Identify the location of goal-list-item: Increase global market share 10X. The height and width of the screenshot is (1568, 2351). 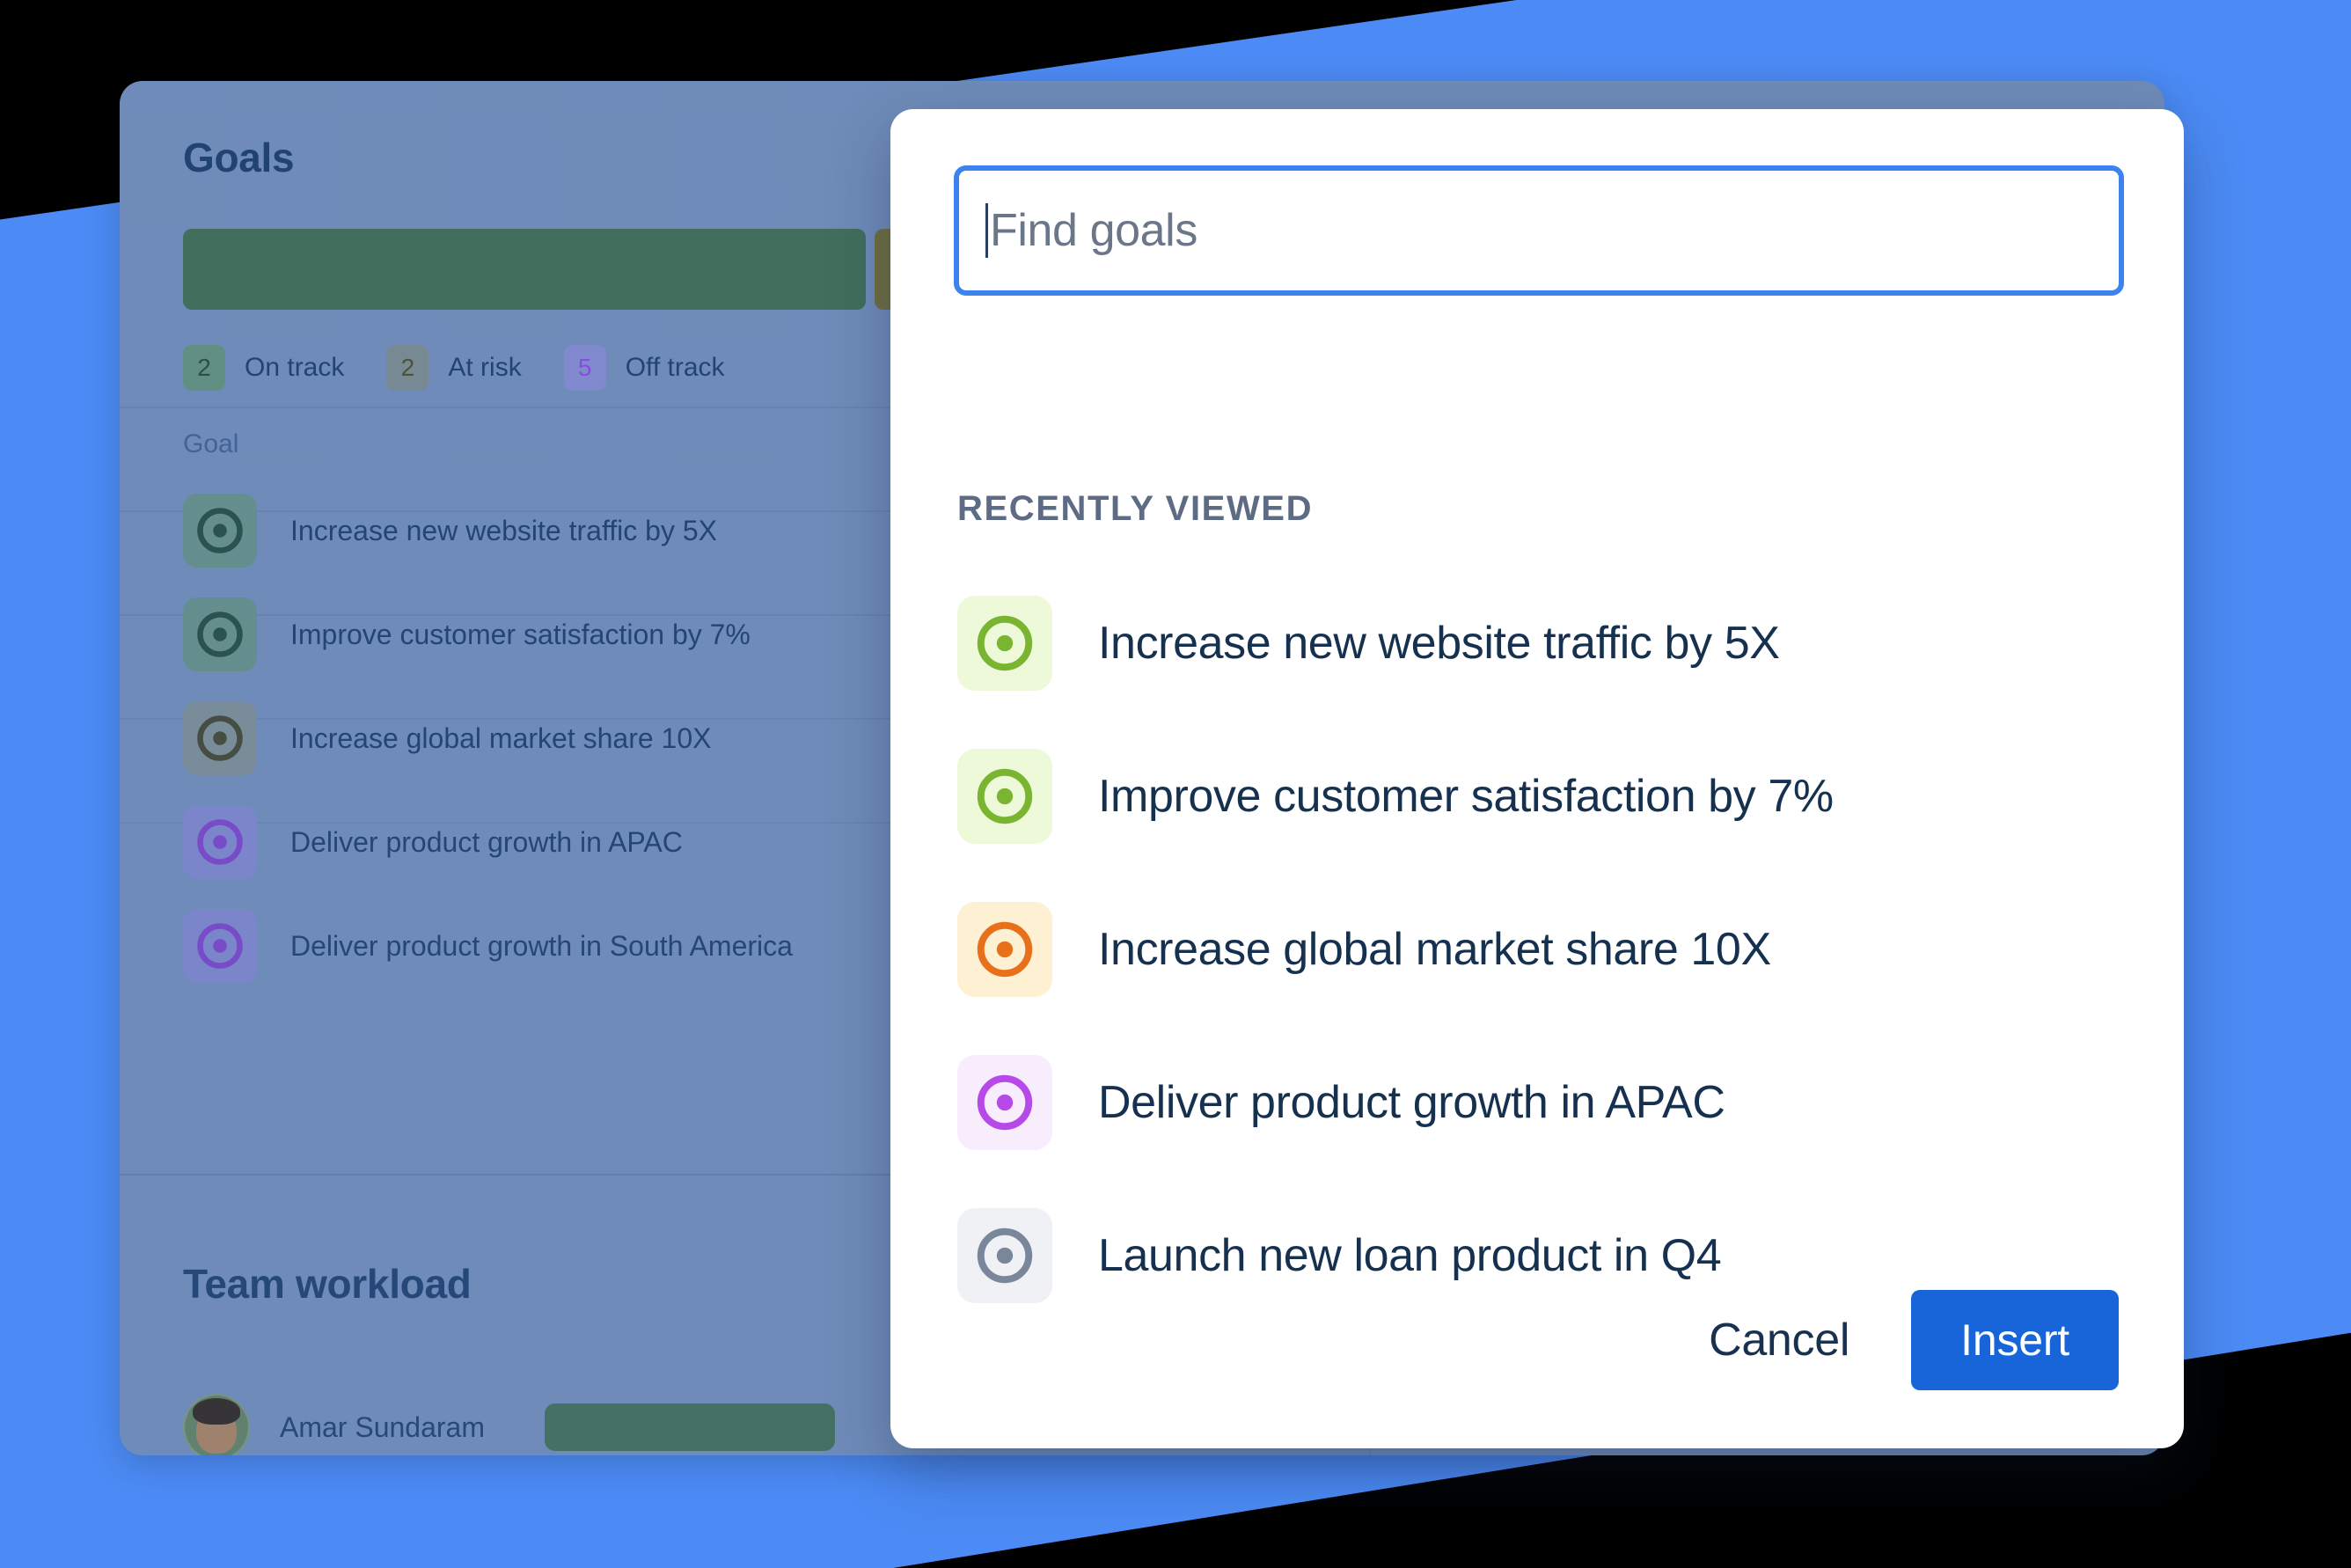
(488, 738).